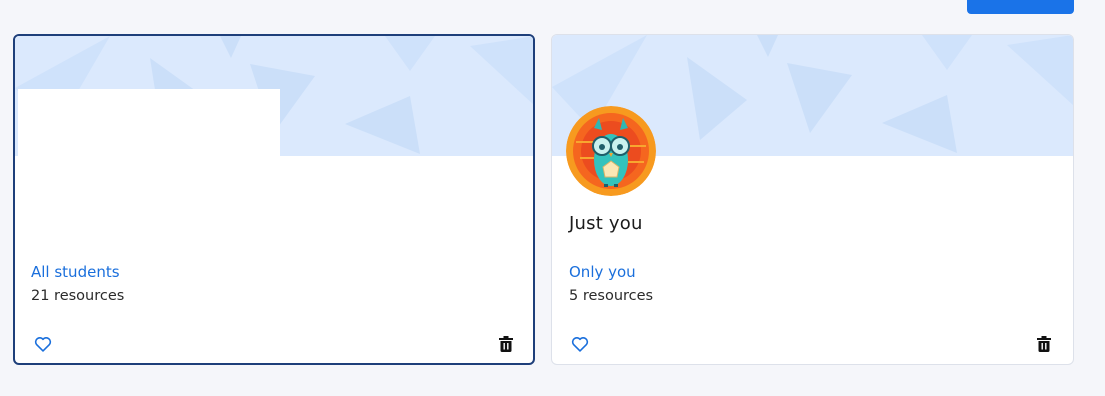 Image resolution: width=1105 pixels, height=396 pixels. What do you see at coordinates (602, 272) in the screenshot?
I see `audience-link: Only you` at bounding box center [602, 272].